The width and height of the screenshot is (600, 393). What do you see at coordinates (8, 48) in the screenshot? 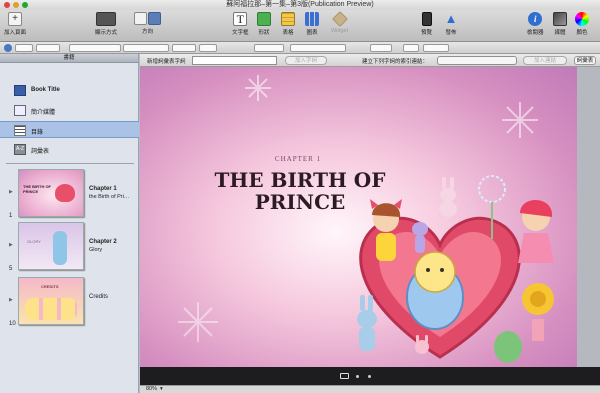
I see `format-bar-toggle-icon` at bounding box center [8, 48].